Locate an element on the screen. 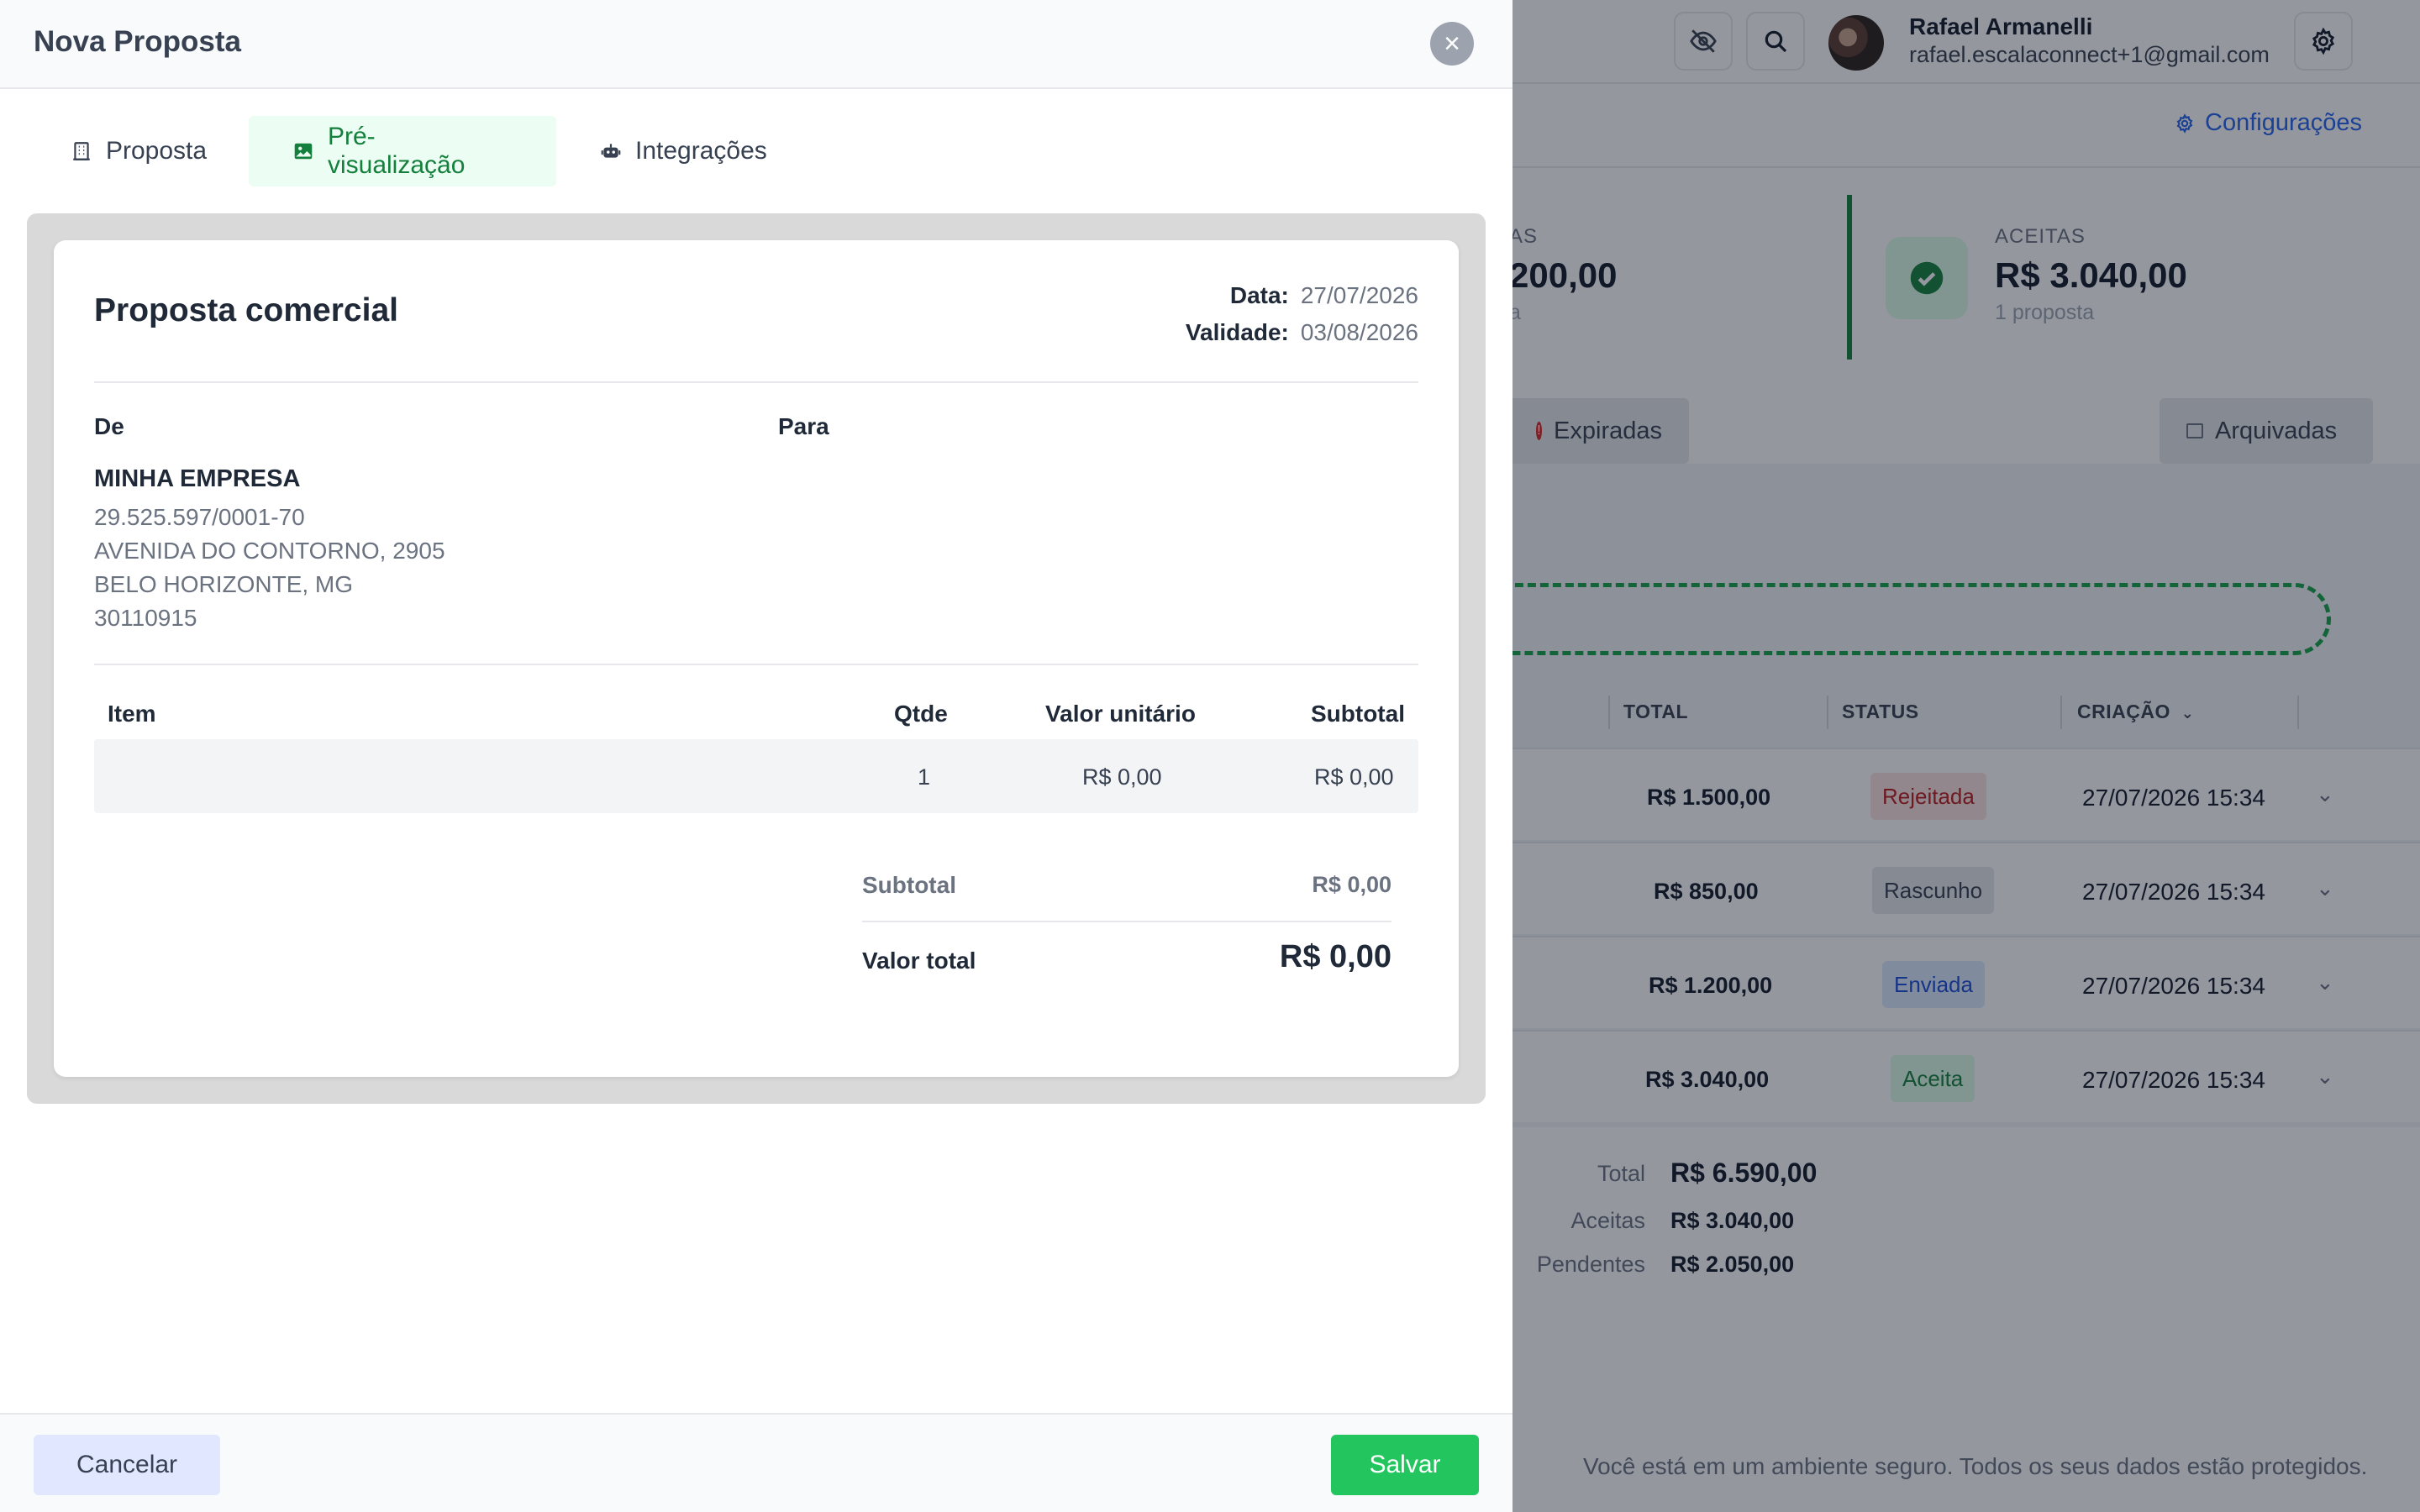 This screenshot has width=2420, height=1512. close-button: × is located at coordinates (1452, 44).